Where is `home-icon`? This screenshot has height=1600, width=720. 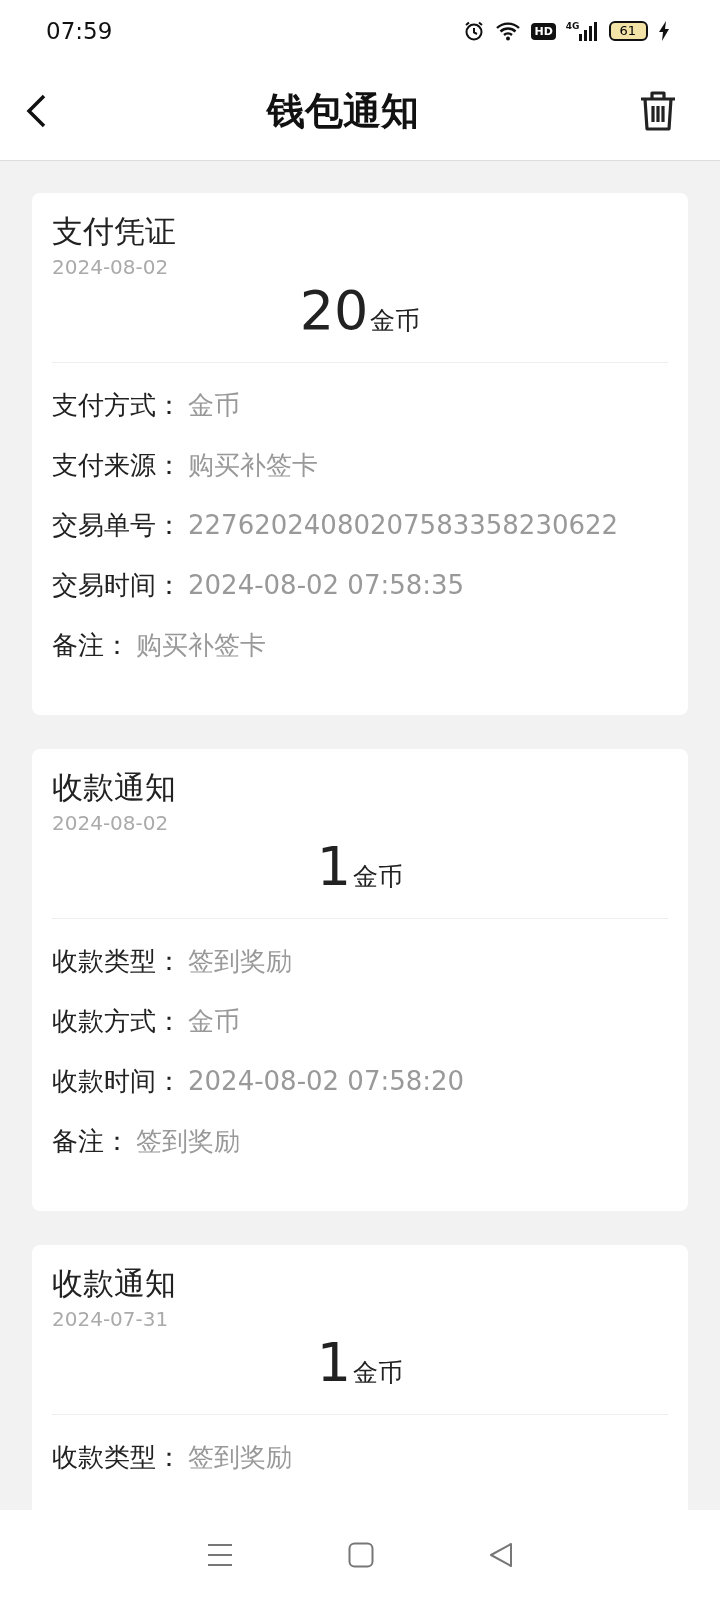
home-icon is located at coordinates (361, 1555).